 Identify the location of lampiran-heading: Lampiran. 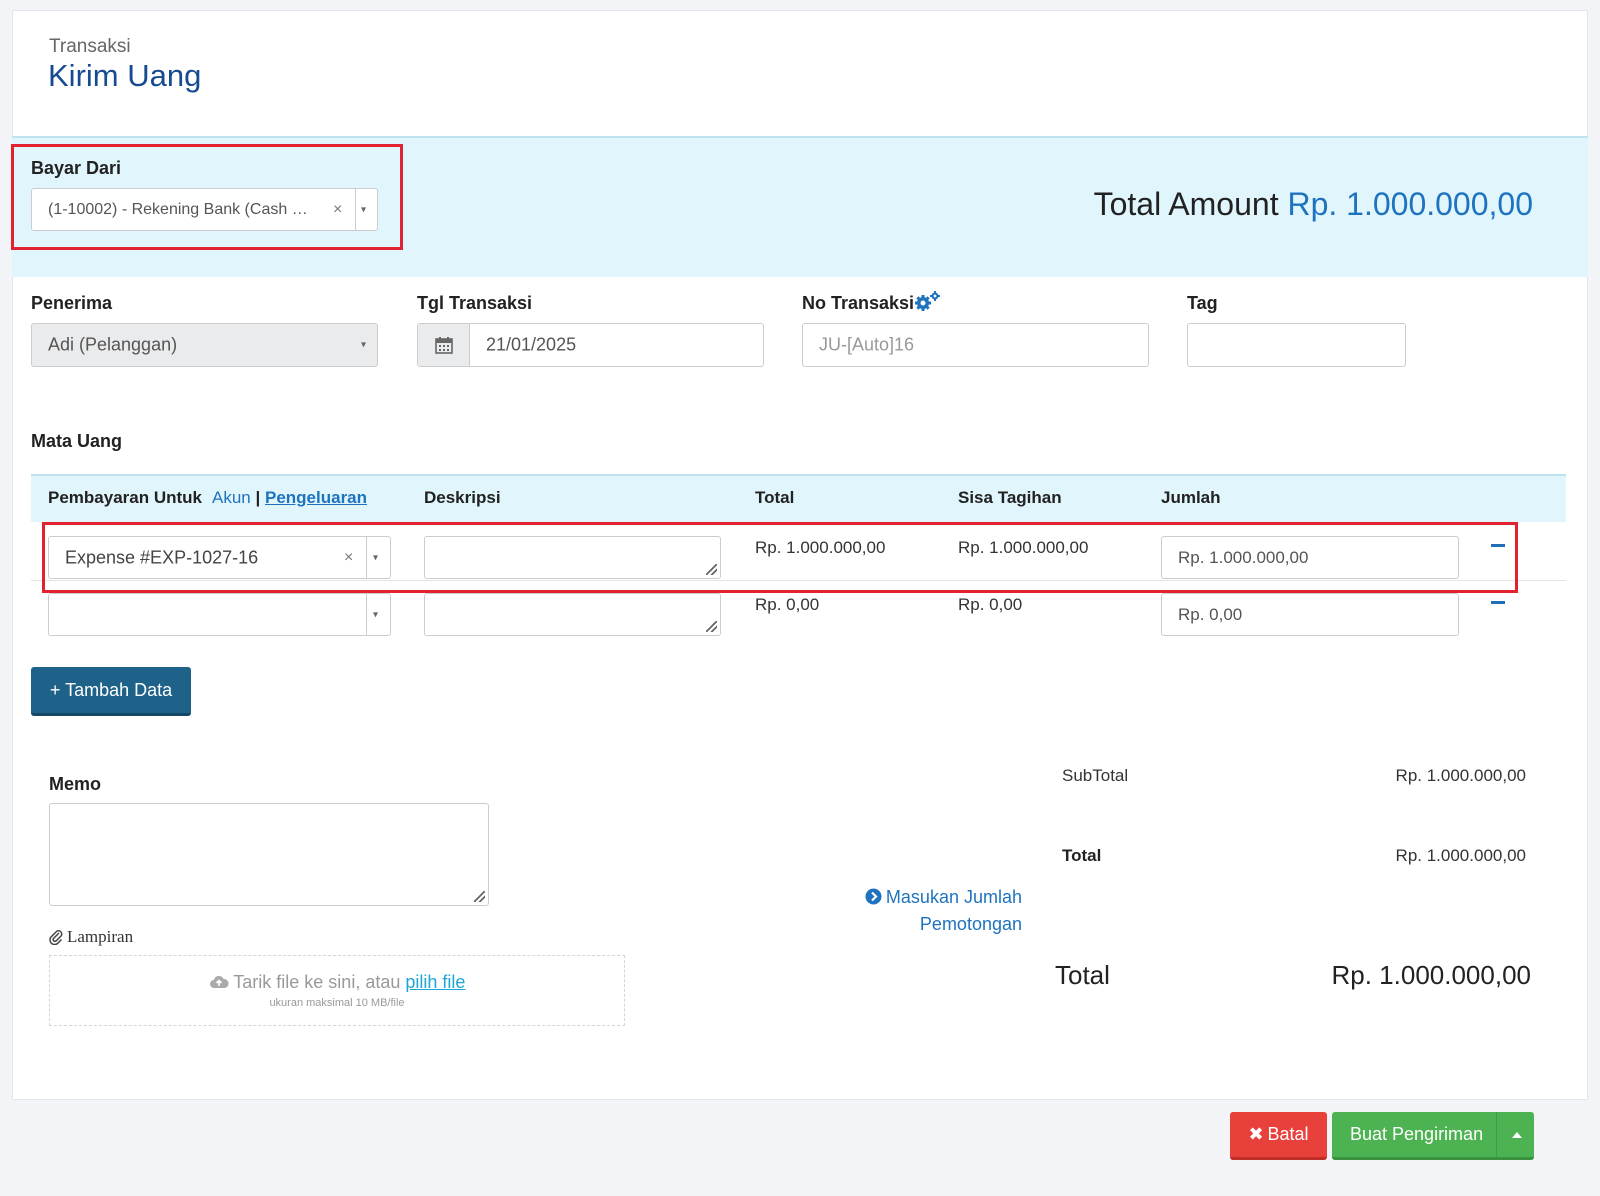
(91, 937).